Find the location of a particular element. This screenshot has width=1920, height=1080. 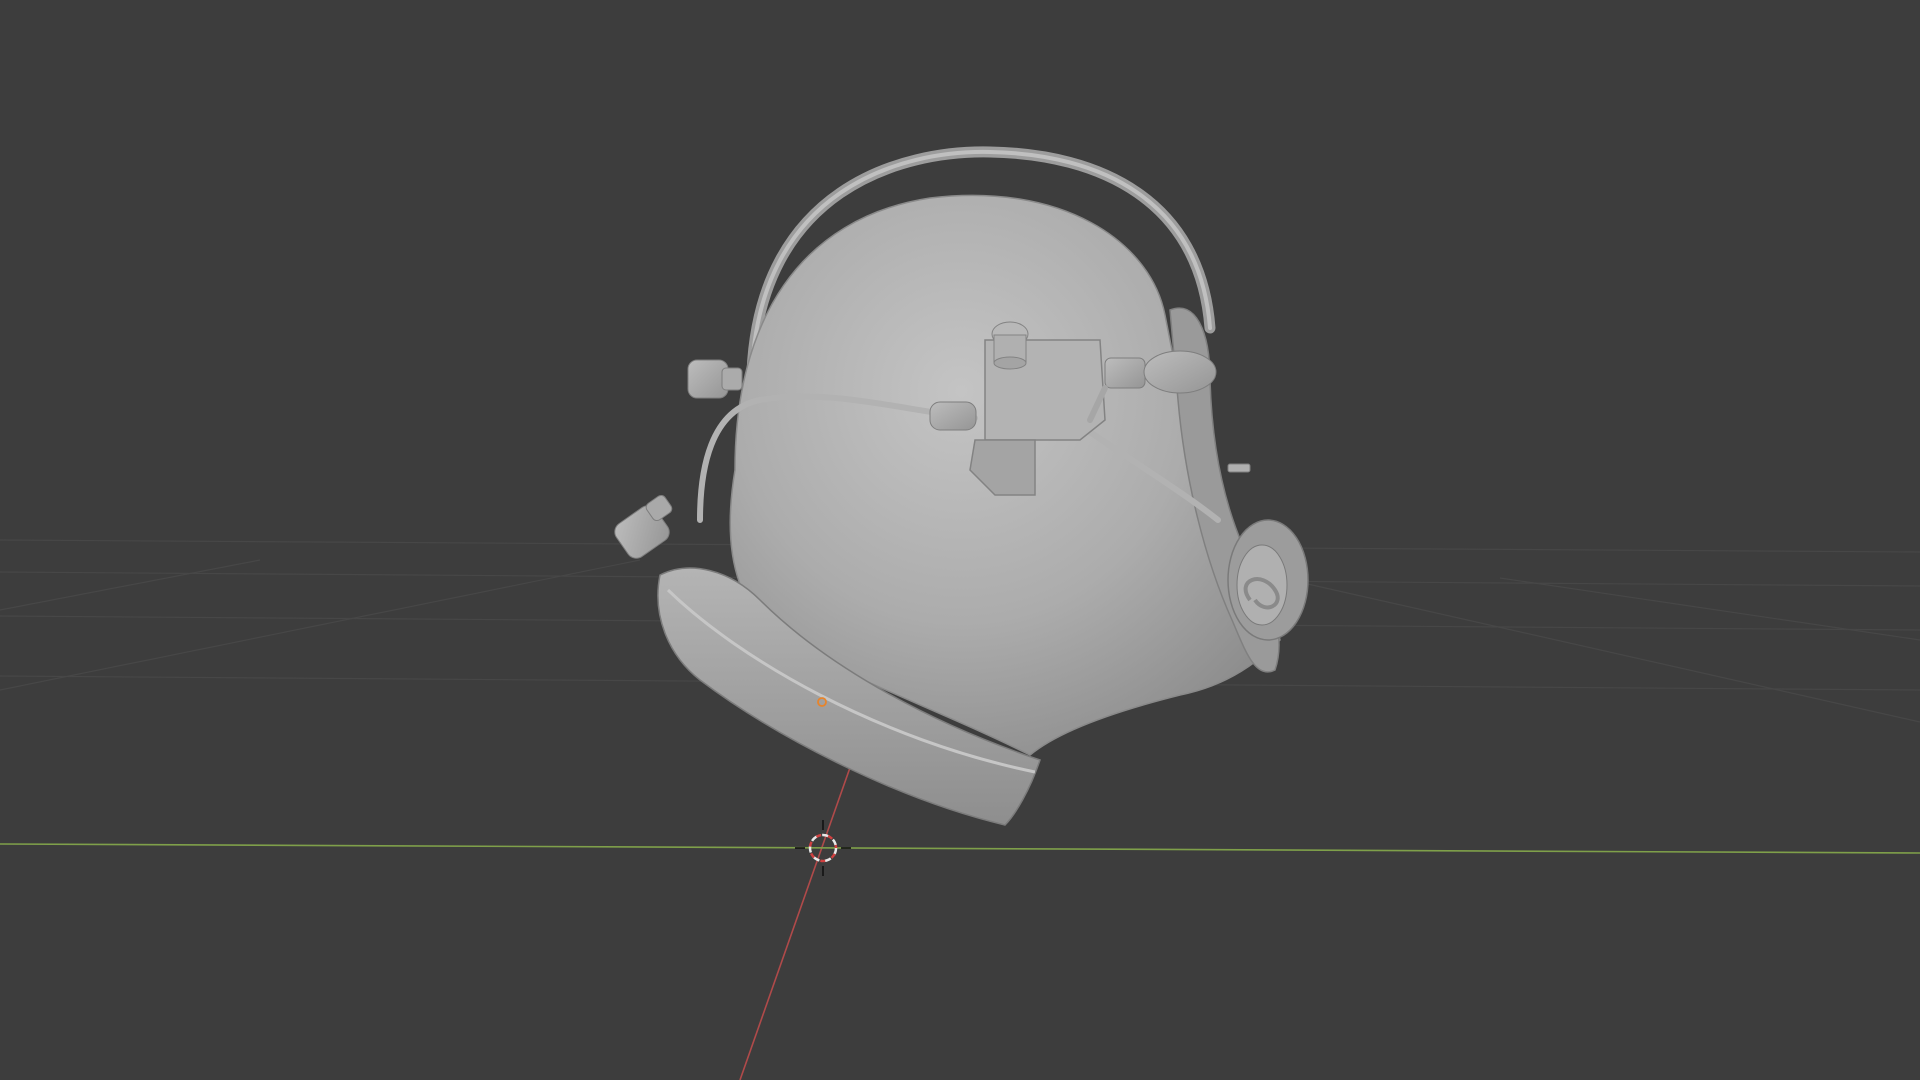

helmet-upper-left-connector is located at coordinates (715, 379).